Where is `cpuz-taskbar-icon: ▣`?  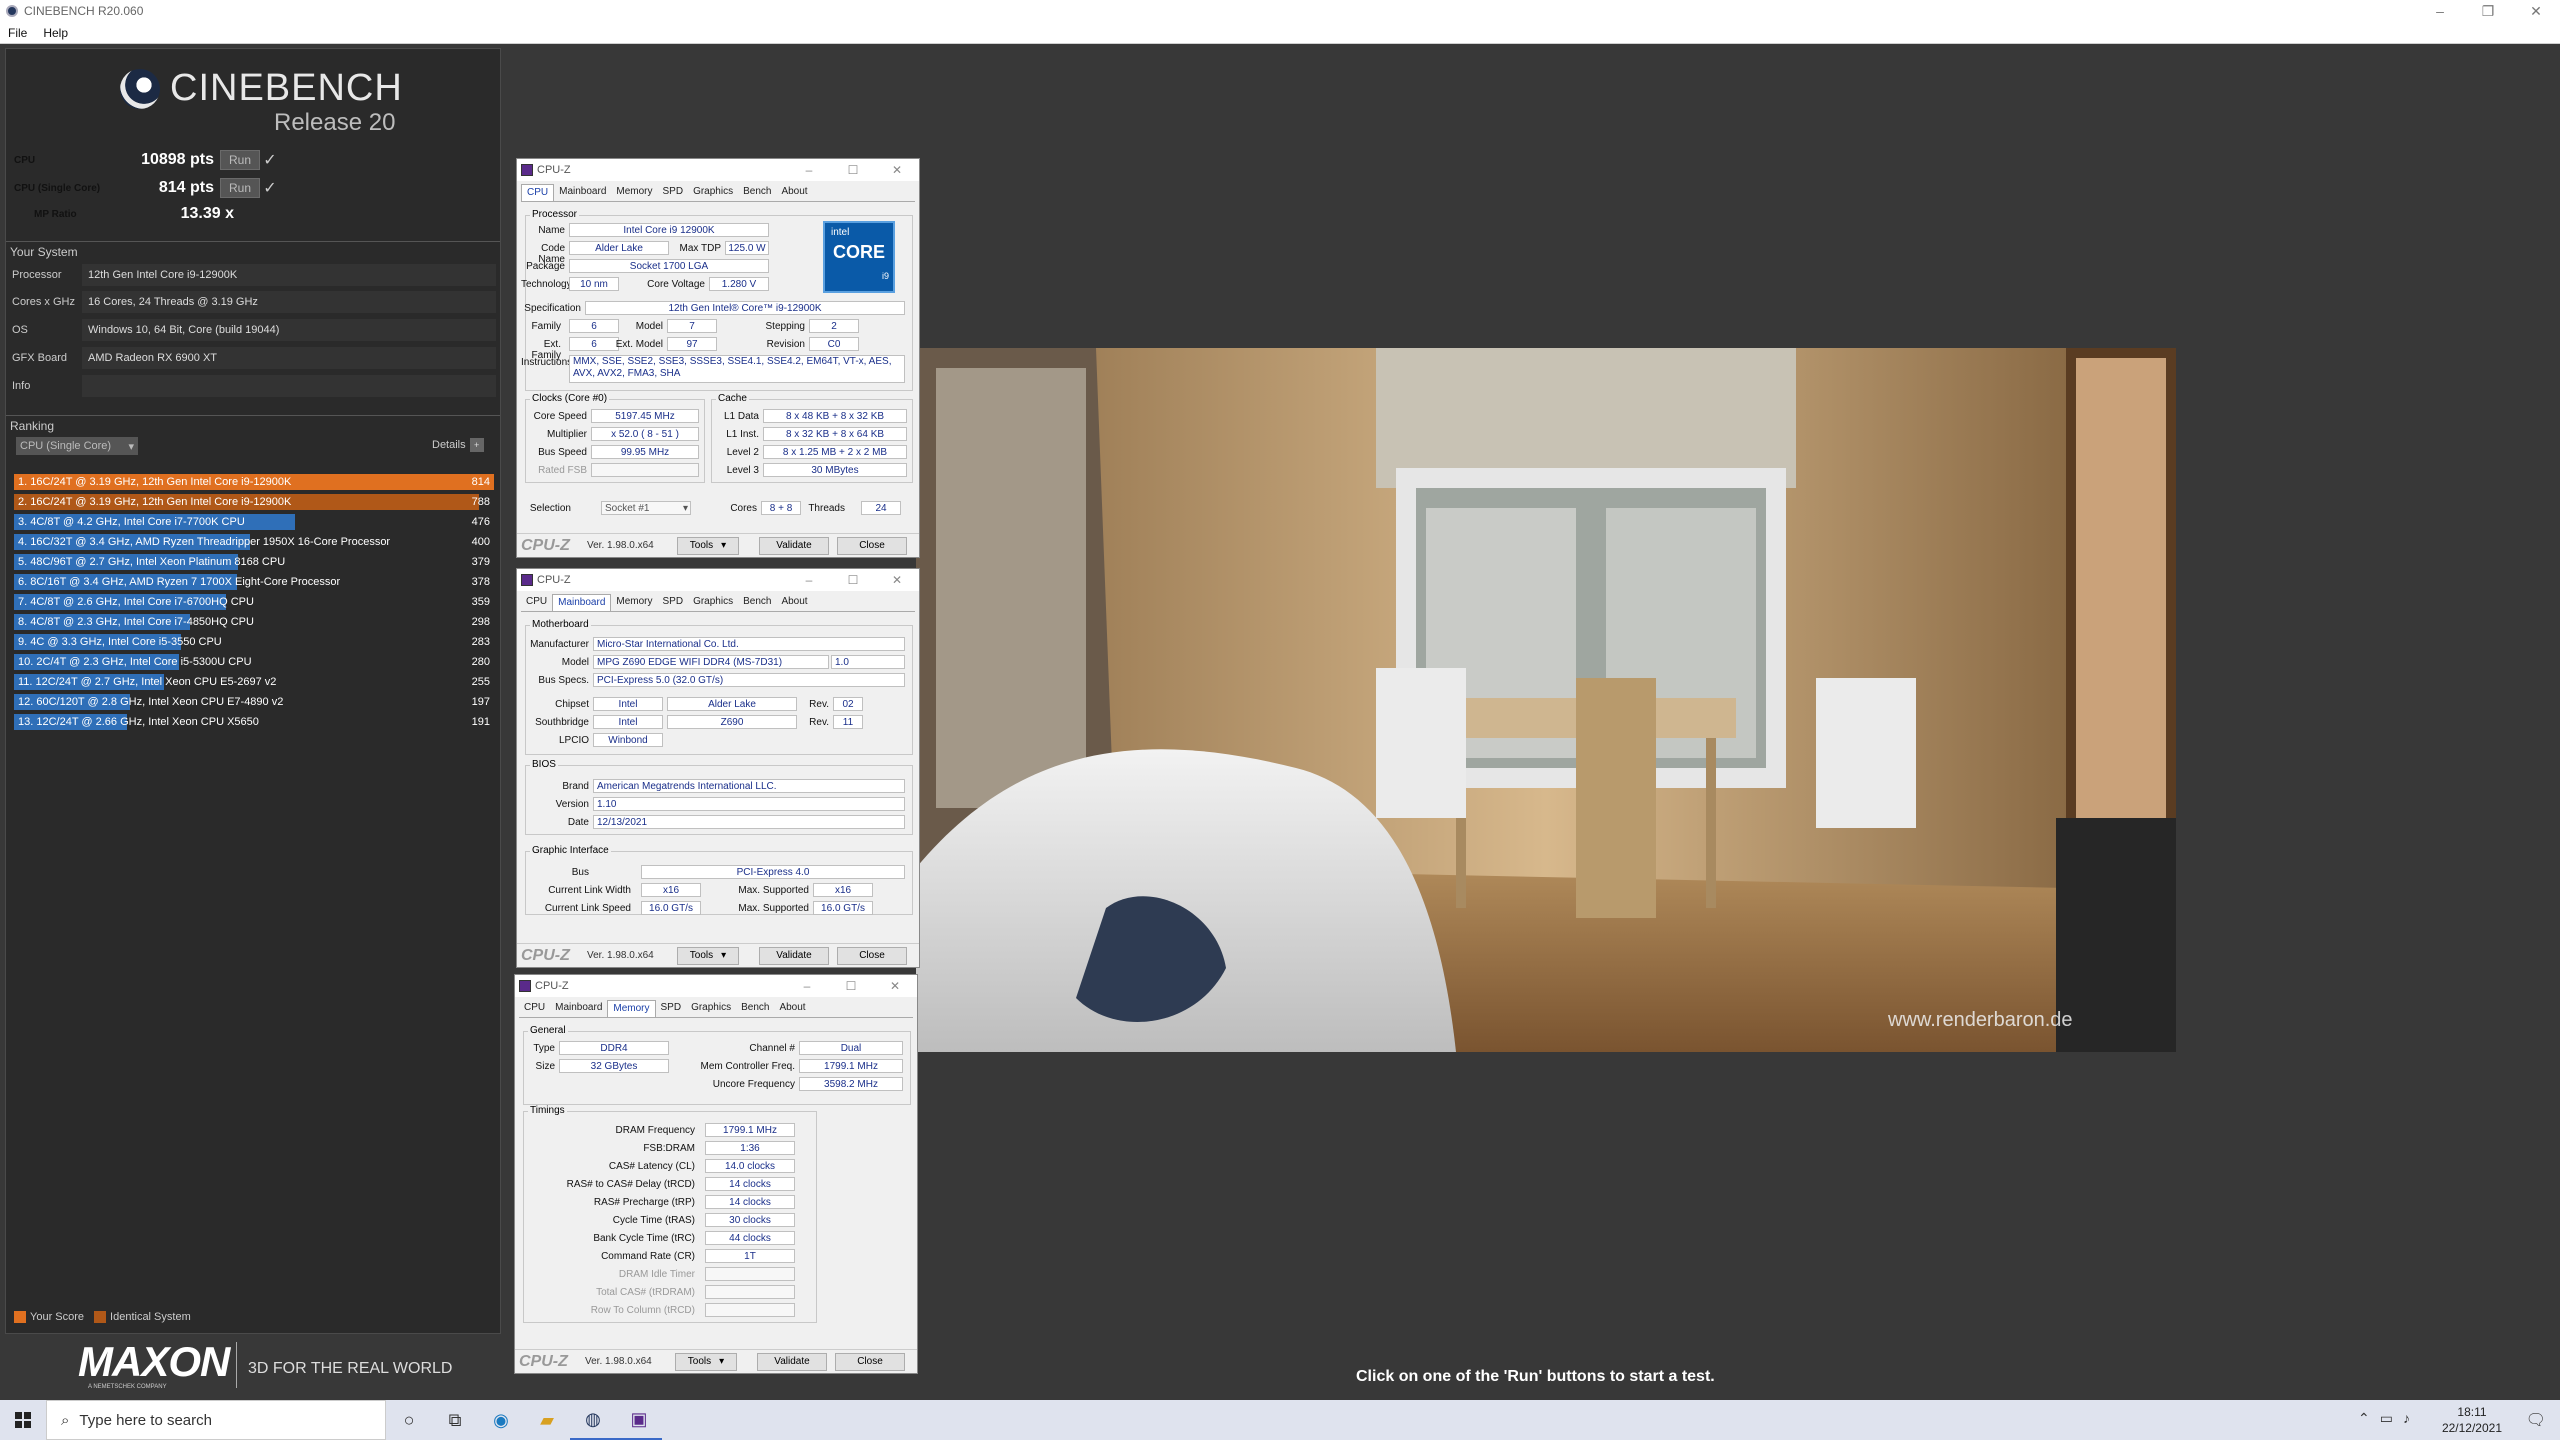 cpuz-taskbar-icon: ▣ is located at coordinates (639, 1420).